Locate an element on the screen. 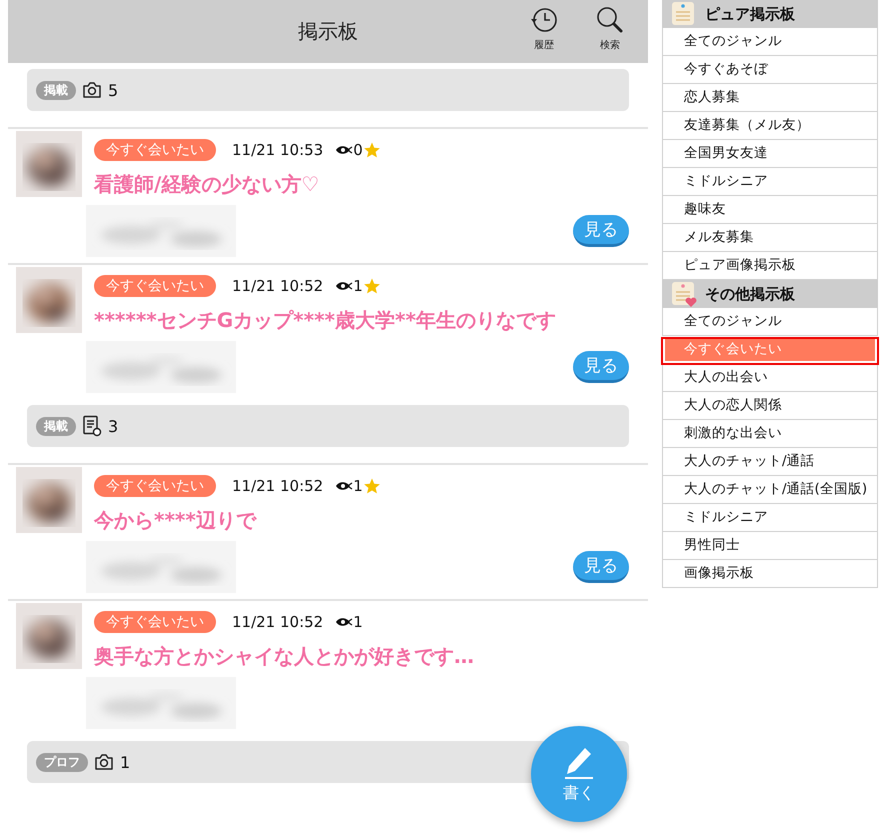  sidebar-item: 全国男女友達 is located at coordinates (770, 153).